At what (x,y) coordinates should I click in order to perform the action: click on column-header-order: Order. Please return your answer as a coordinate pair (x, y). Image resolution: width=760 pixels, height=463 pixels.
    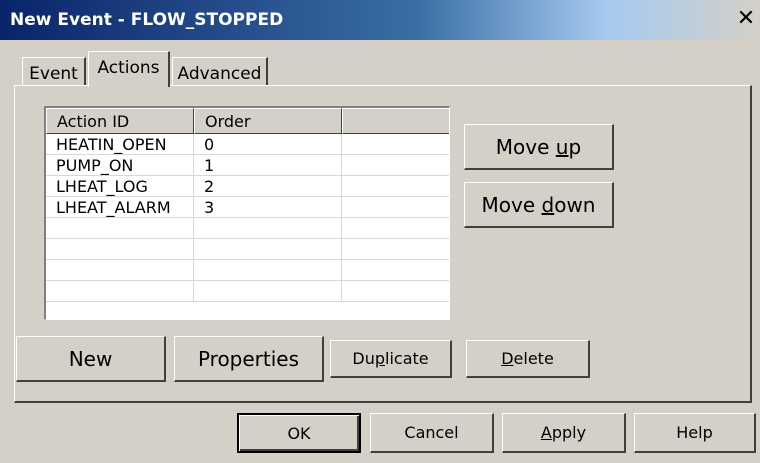
    Looking at the image, I should click on (268, 121).